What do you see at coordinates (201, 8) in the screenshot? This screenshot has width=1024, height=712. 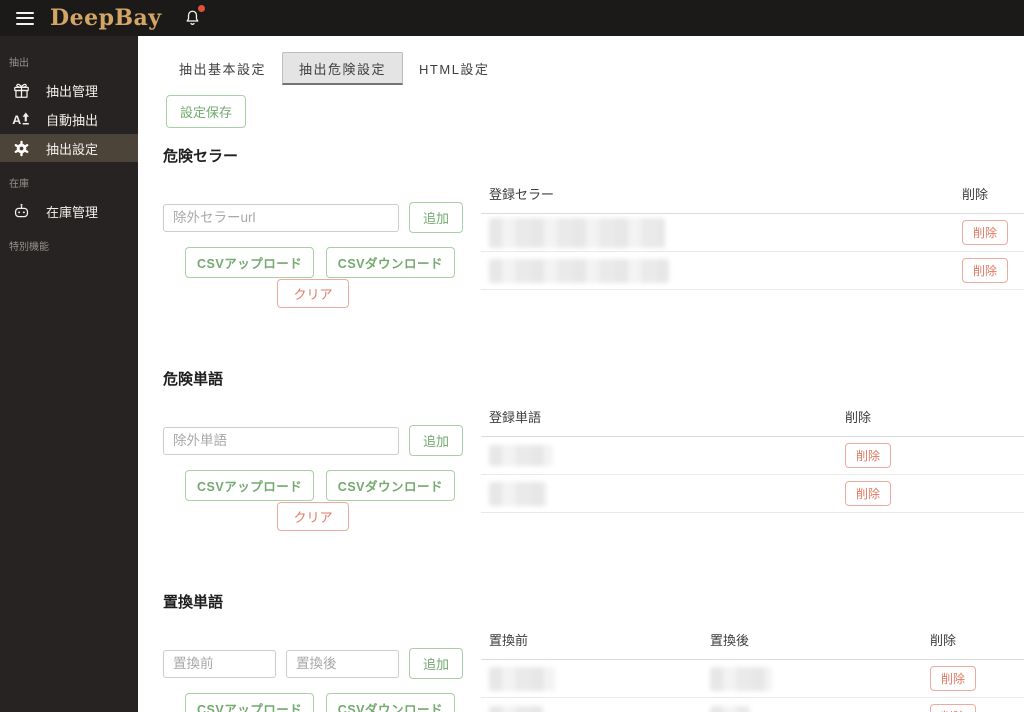 I see `notification-badge` at bounding box center [201, 8].